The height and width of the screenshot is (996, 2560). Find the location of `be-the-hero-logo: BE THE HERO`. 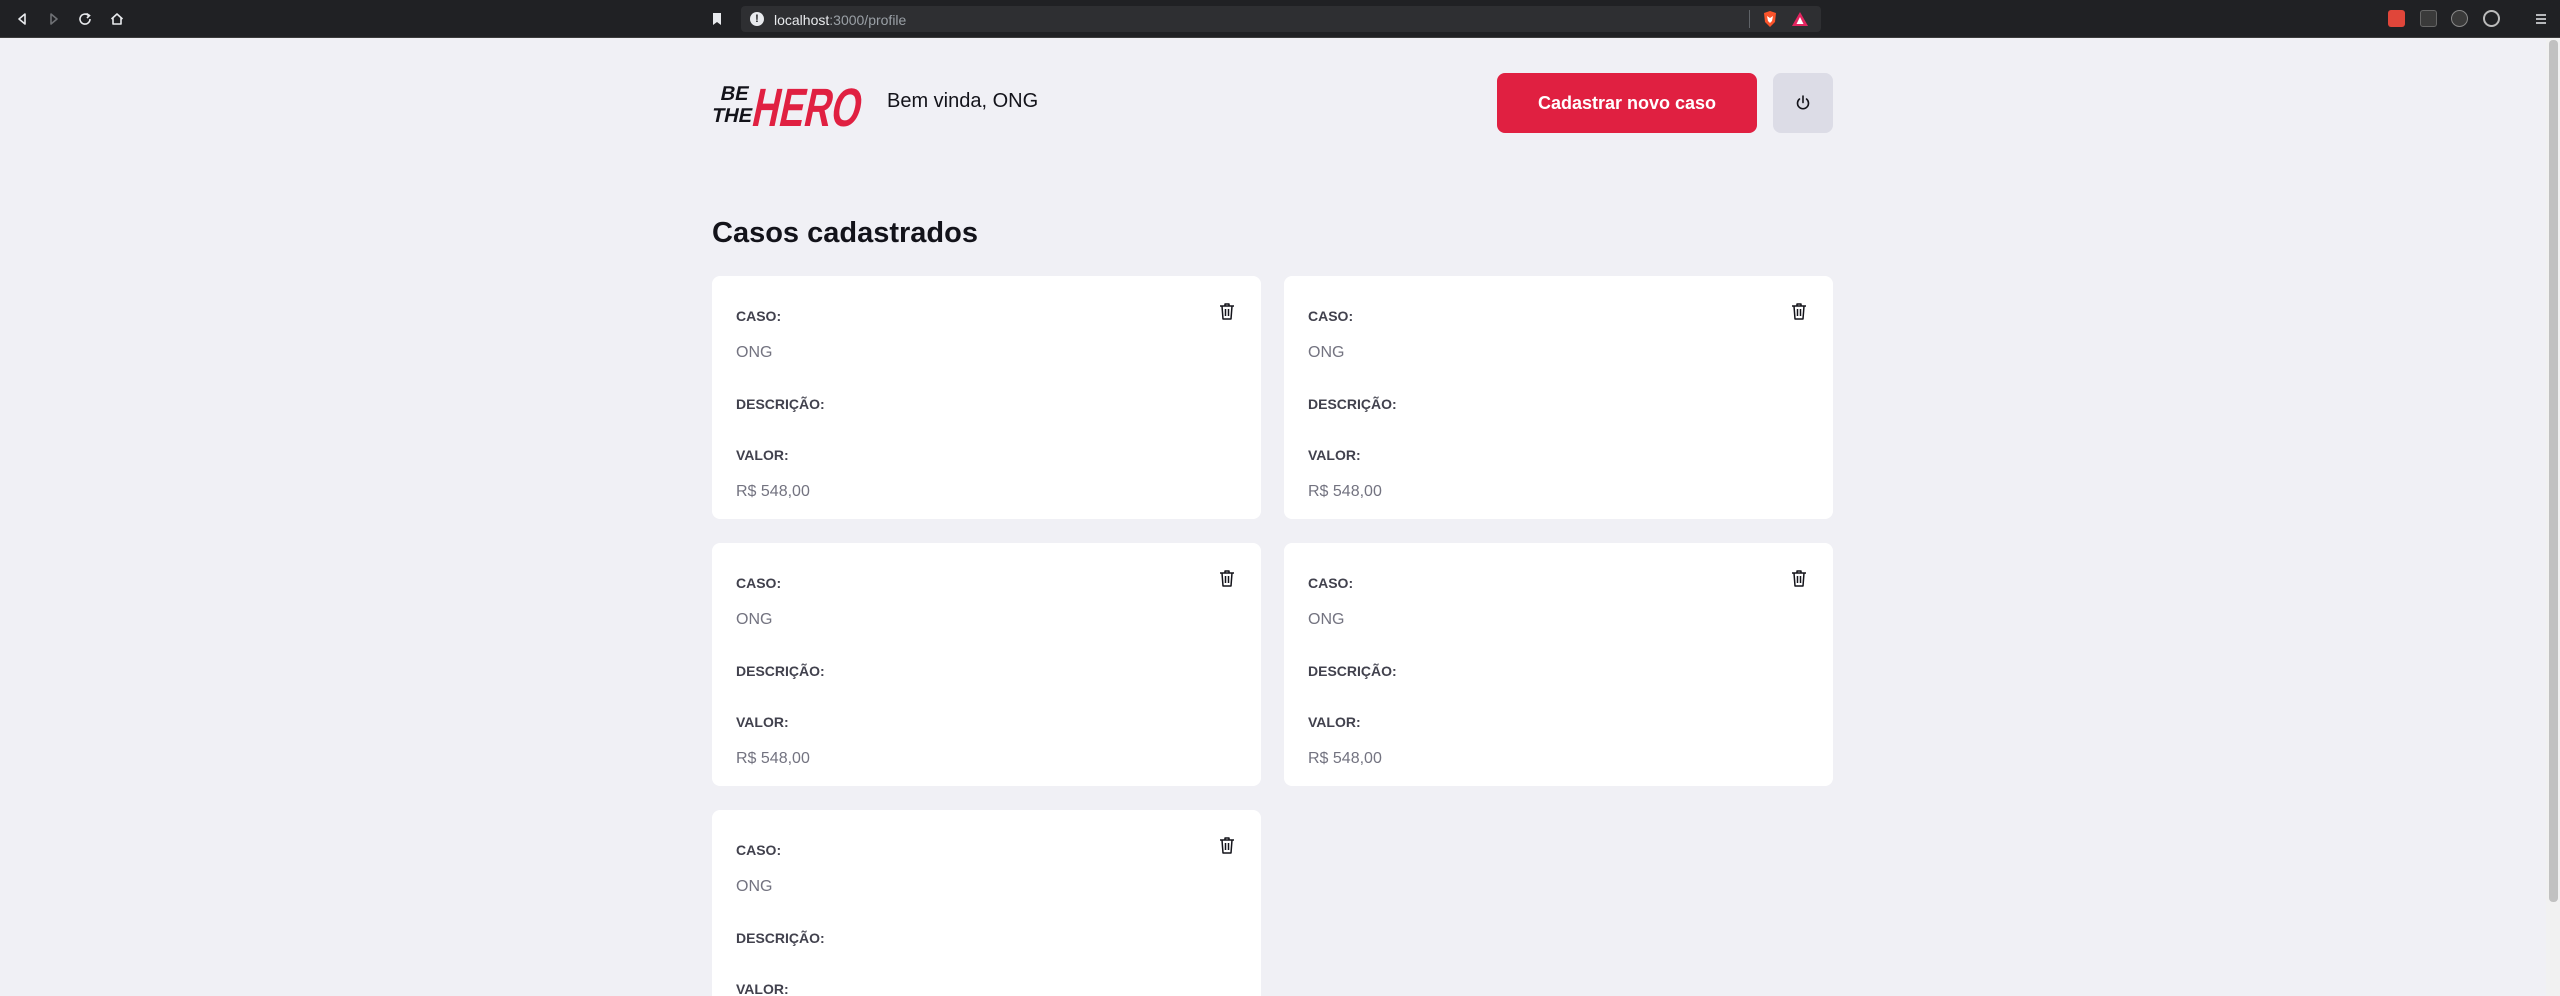

be-the-hero-logo: BE THE HERO is located at coordinates (788, 107).